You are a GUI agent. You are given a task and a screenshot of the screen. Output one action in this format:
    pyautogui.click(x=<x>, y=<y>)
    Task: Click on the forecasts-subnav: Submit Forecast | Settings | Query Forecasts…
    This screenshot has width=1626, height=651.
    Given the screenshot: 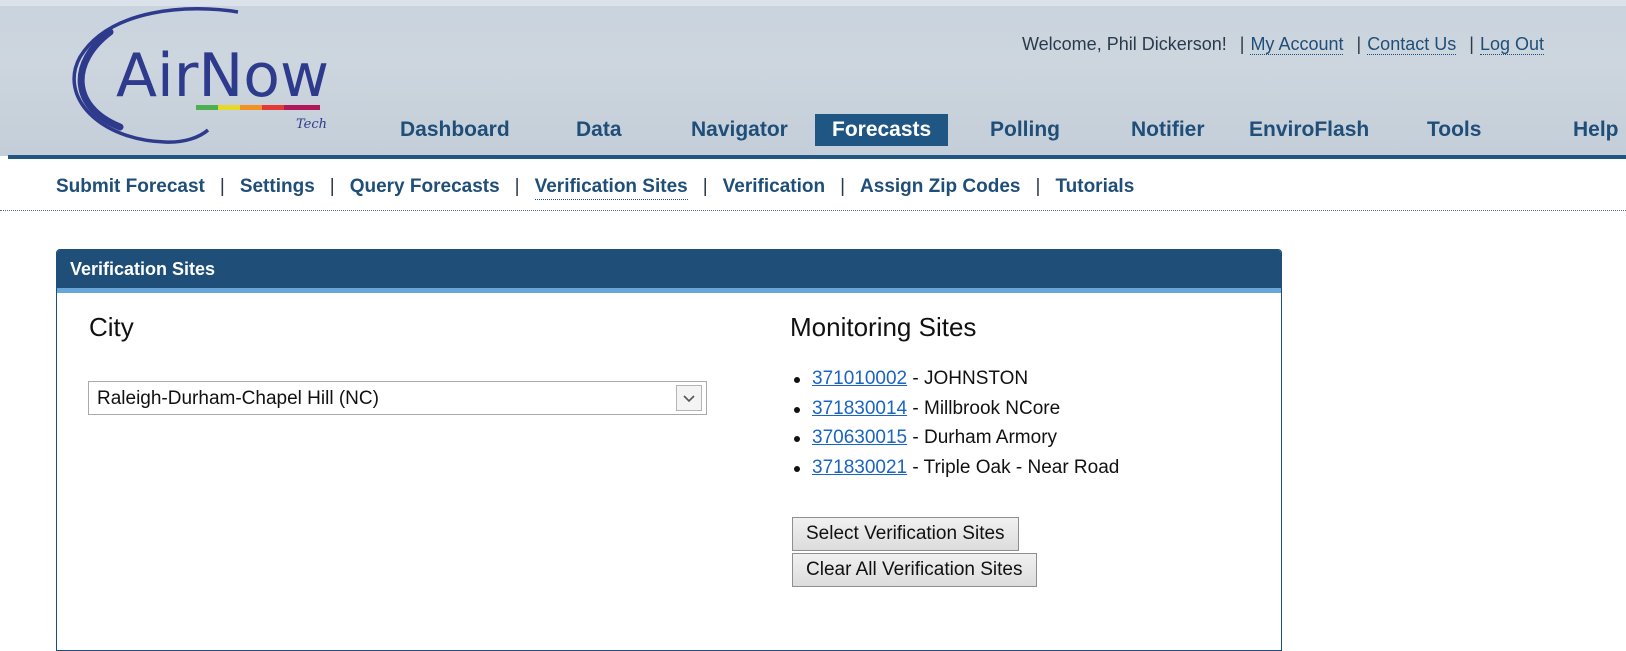 What is the action you would take?
    pyautogui.click(x=595, y=189)
    